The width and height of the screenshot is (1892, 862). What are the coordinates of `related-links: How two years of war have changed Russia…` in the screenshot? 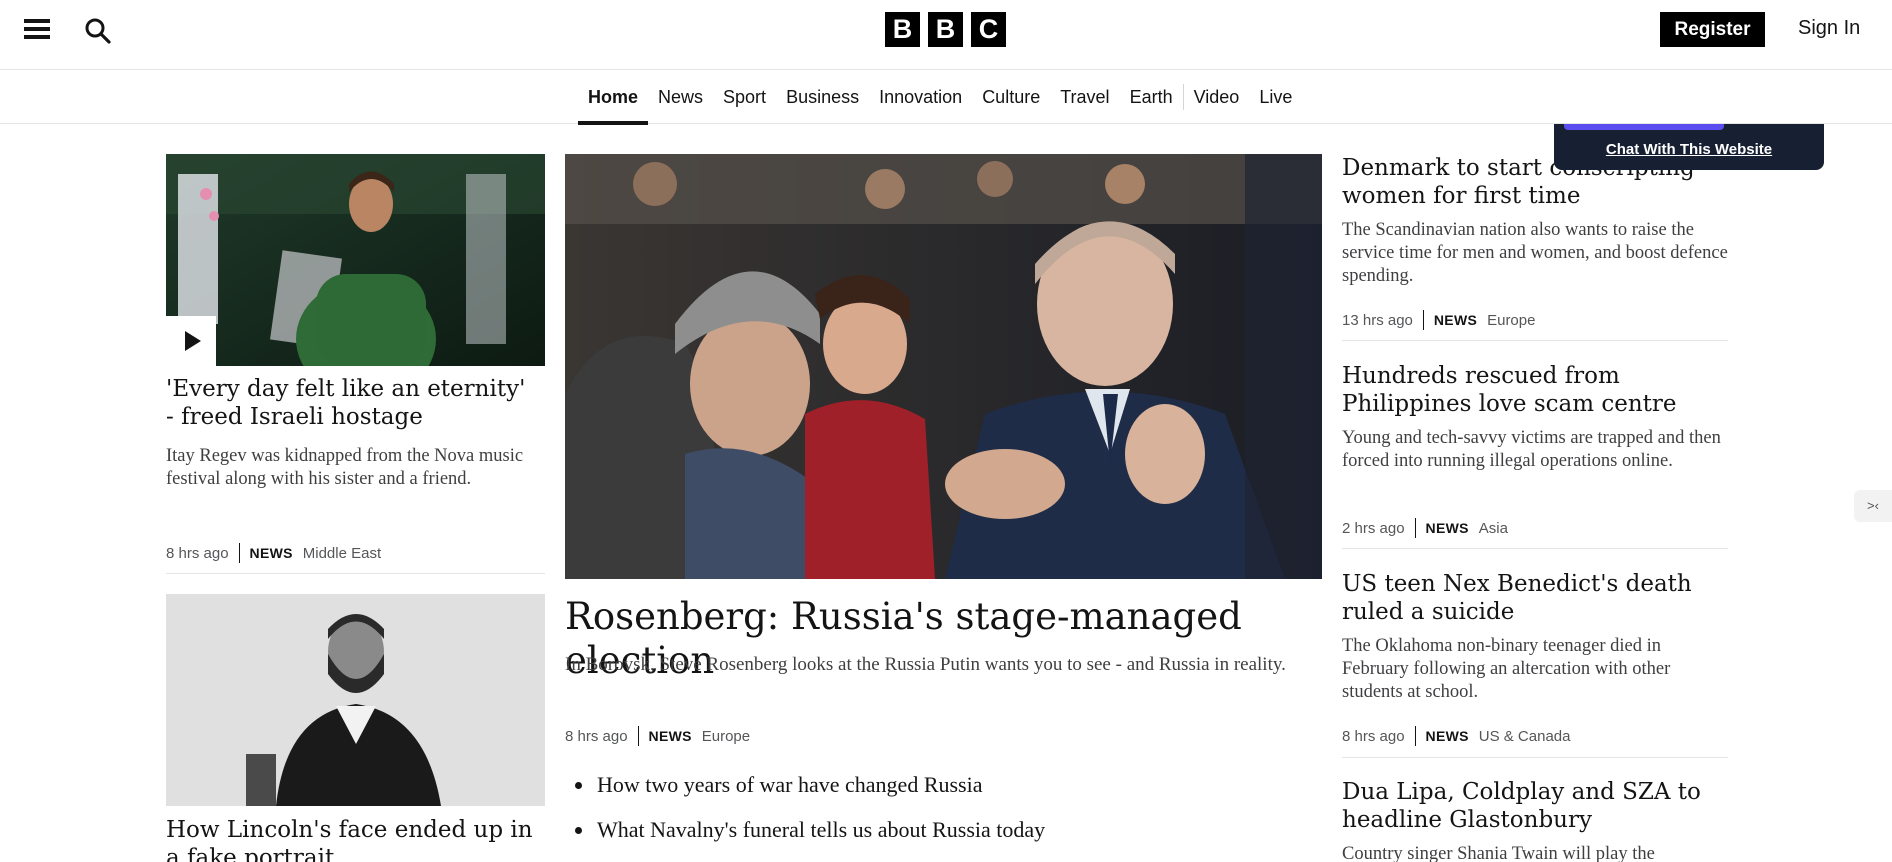 It's located at (805, 815).